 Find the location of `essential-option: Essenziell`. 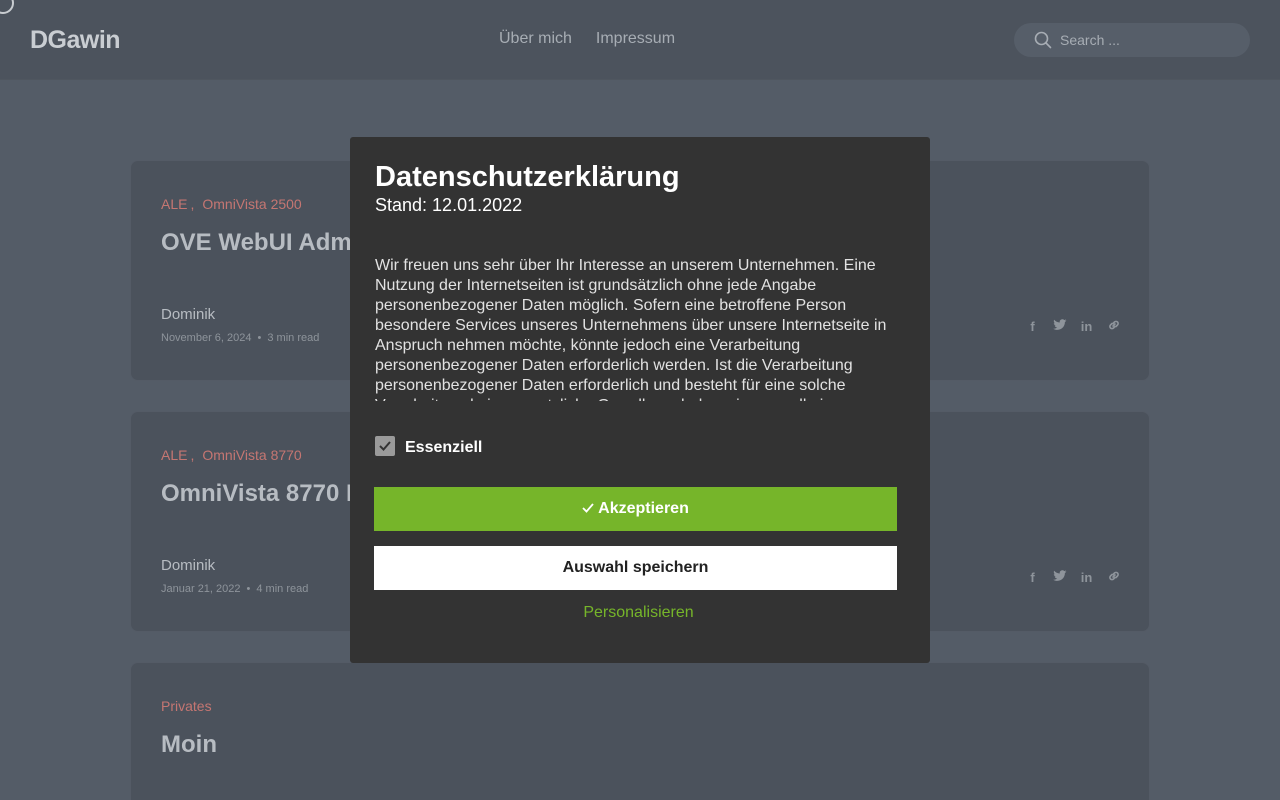

essential-option: Essenziell is located at coordinates (428, 446).